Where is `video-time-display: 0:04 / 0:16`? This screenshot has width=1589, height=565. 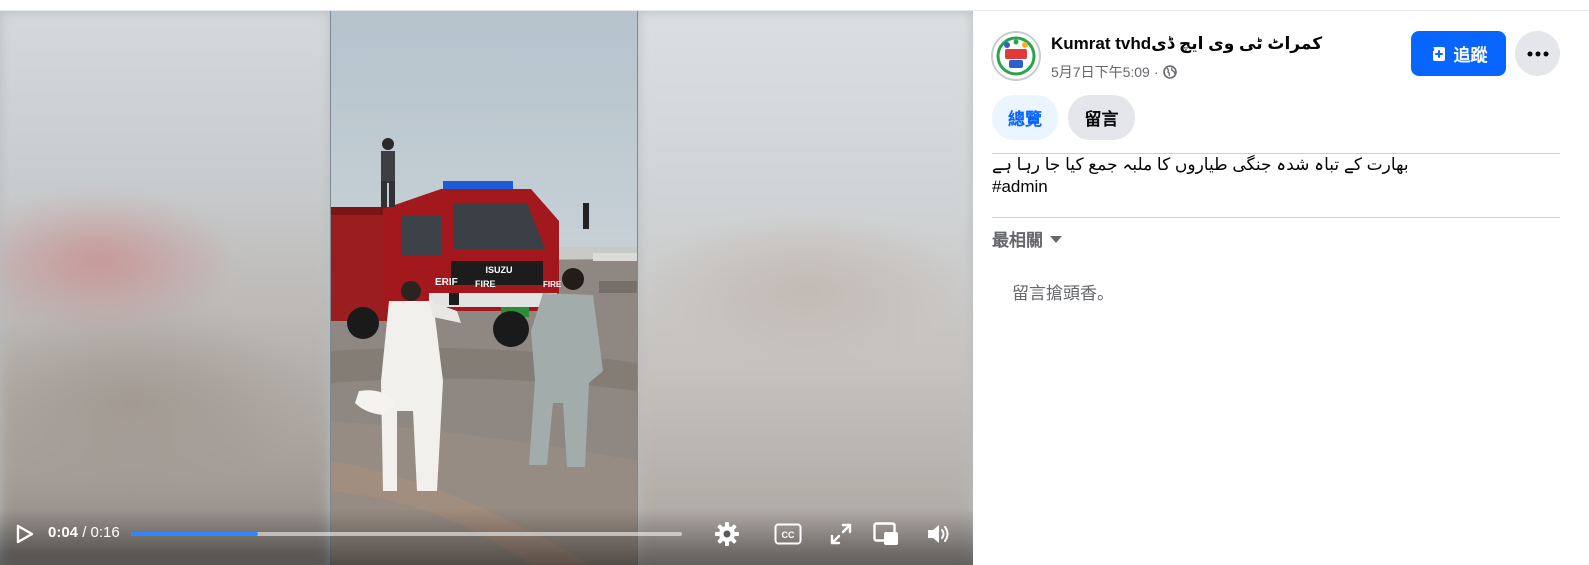 video-time-display: 0:04 / 0:16 is located at coordinates (84, 532).